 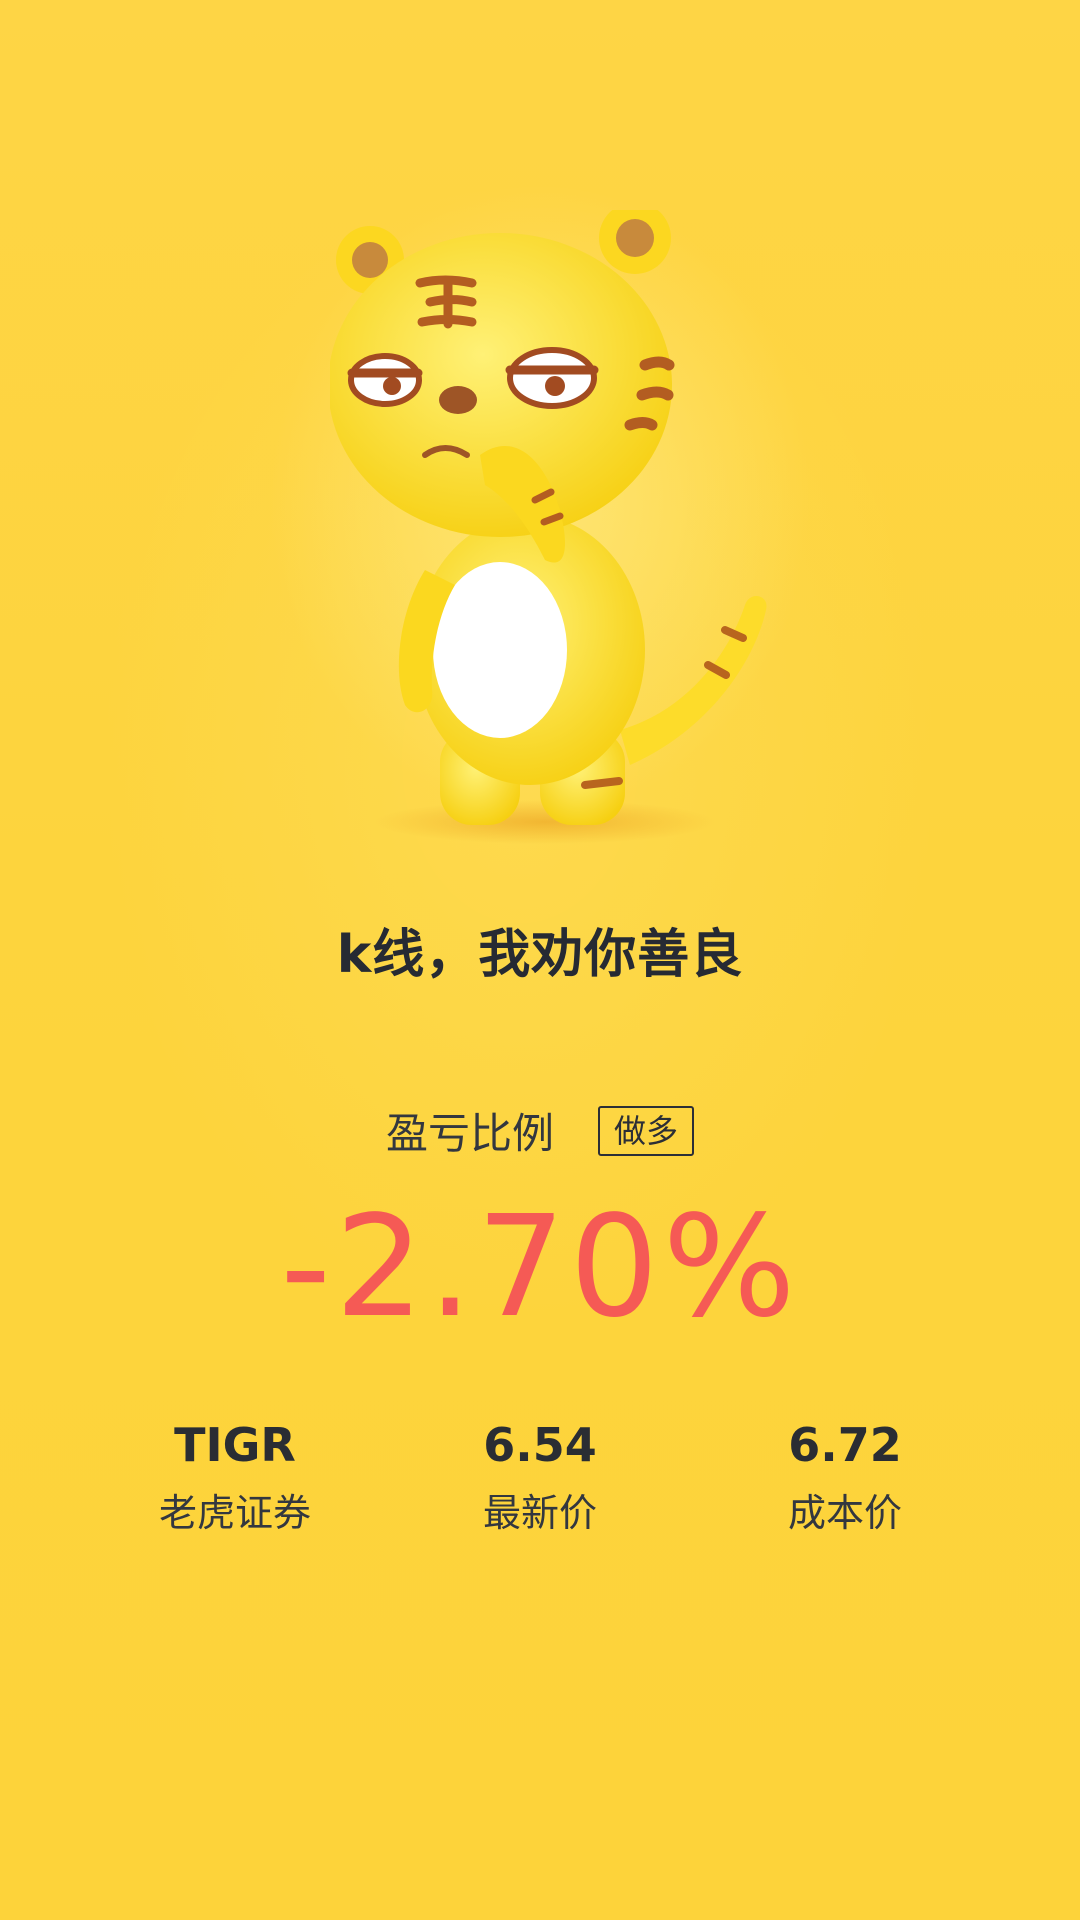 I want to click on stat-cost-price: 6.72 成本价, so click(x=845, y=1476).